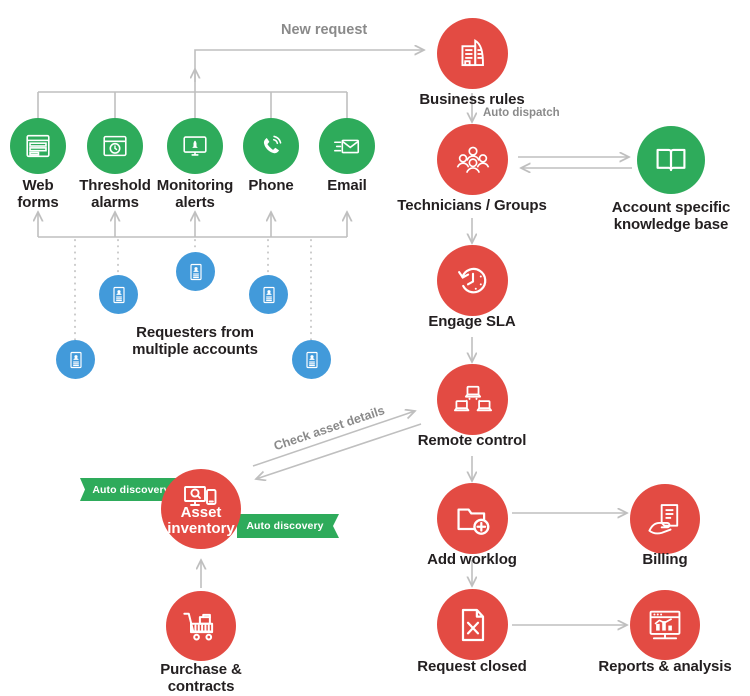 The width and height of the screenshot is (750, 696). I want to click on chart-report-icon, so click(665, 625).